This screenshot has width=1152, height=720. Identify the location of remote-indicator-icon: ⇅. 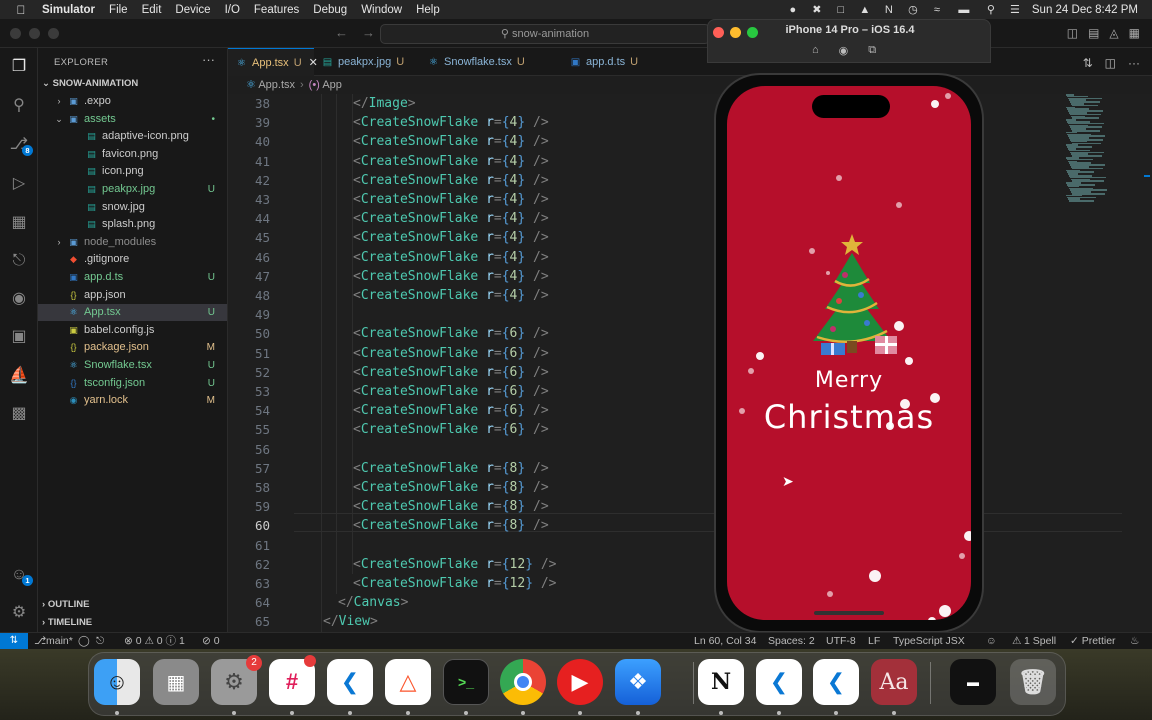
(14, 641).